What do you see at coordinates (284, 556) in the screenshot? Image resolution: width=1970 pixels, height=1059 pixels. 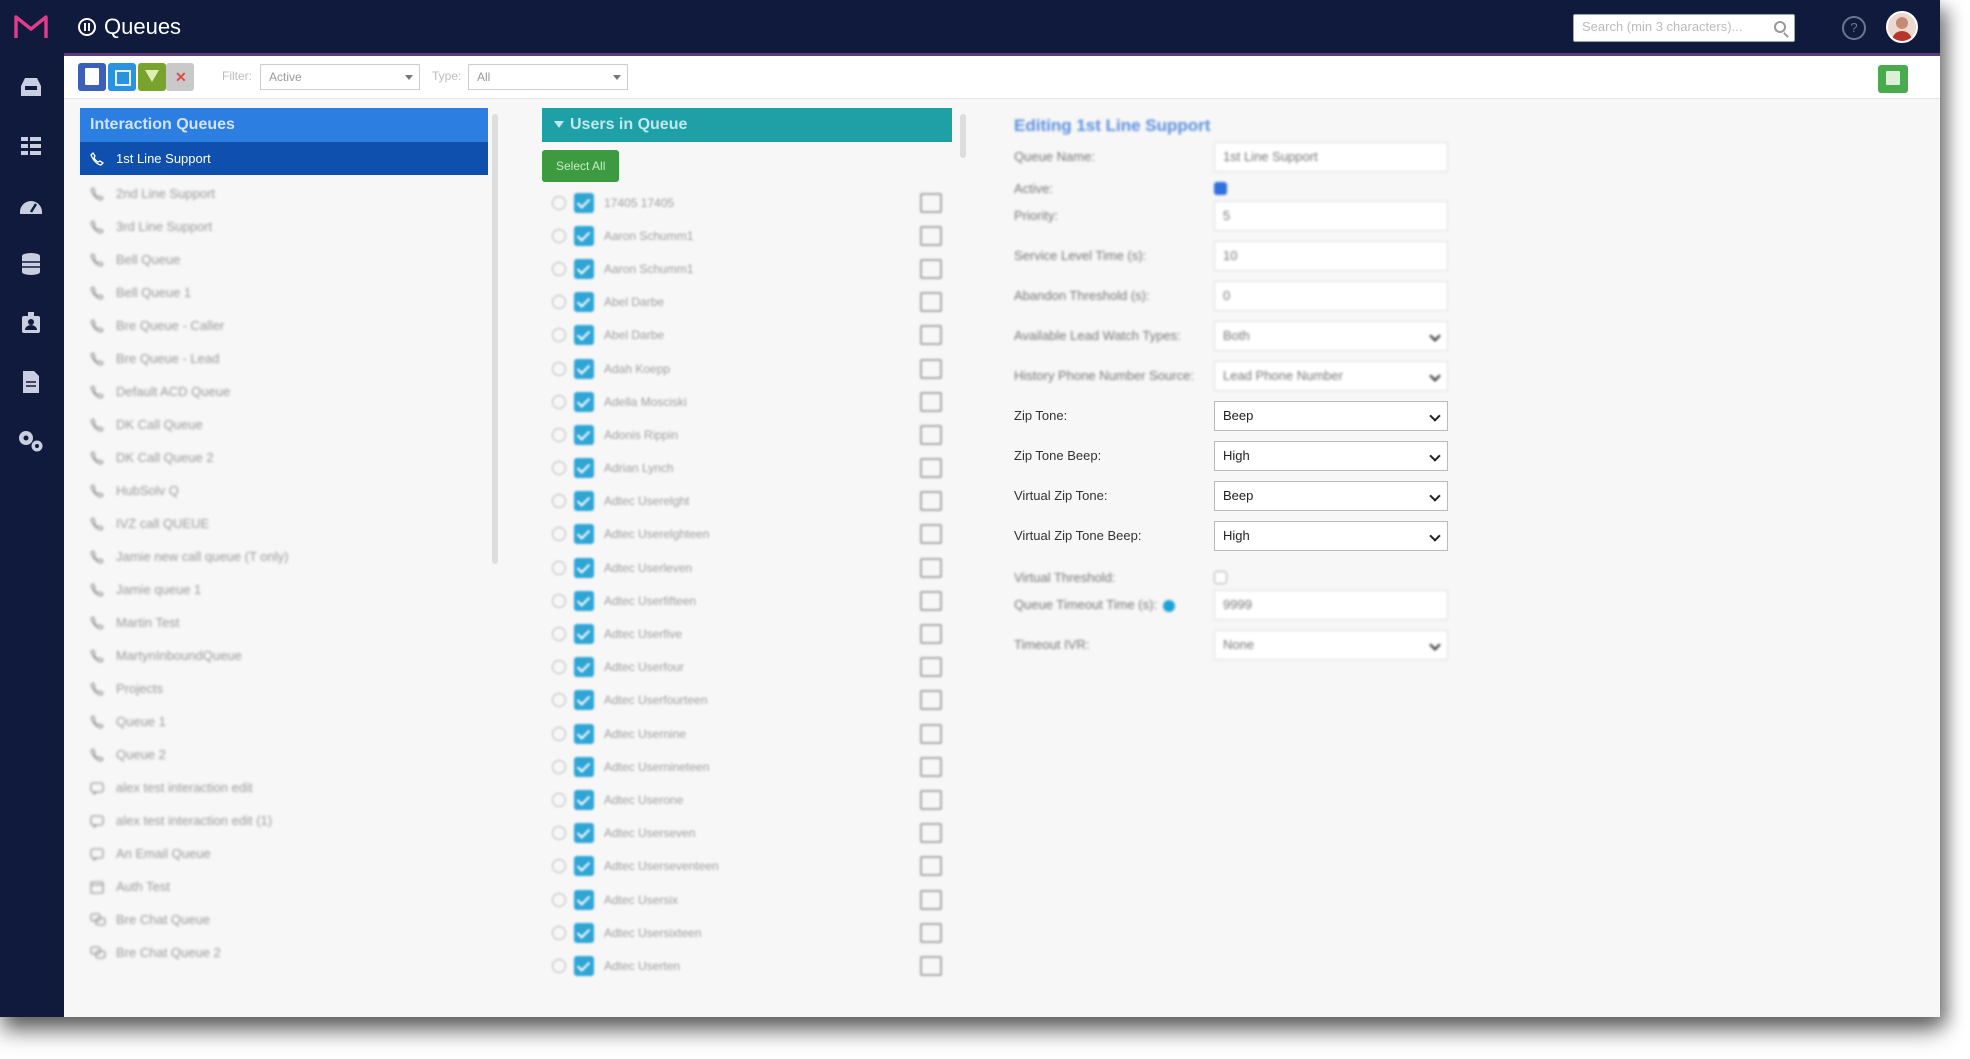 I see `queue-item: Jamie new call queue (T only)` at bounding box center [284, 556].